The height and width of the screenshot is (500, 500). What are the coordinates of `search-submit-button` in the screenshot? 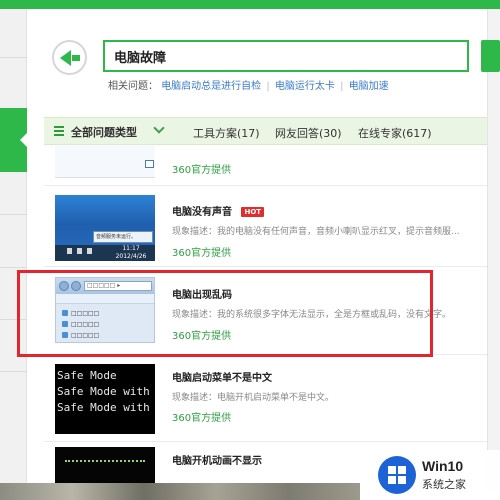 It's located at (490, 56).